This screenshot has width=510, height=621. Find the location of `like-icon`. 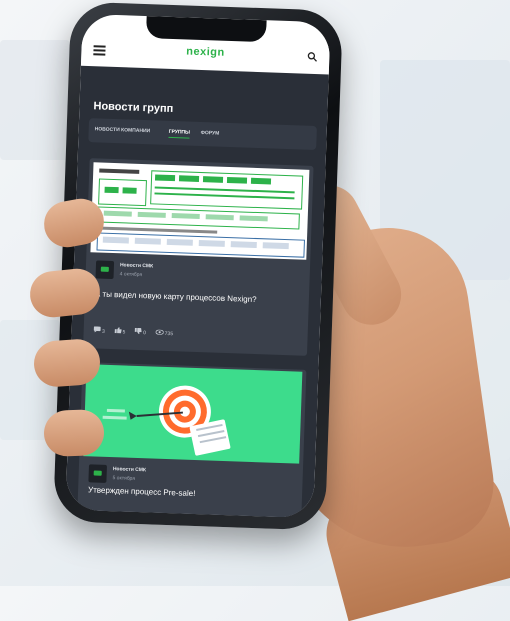

like-icon is located at coordinates (118, 330).